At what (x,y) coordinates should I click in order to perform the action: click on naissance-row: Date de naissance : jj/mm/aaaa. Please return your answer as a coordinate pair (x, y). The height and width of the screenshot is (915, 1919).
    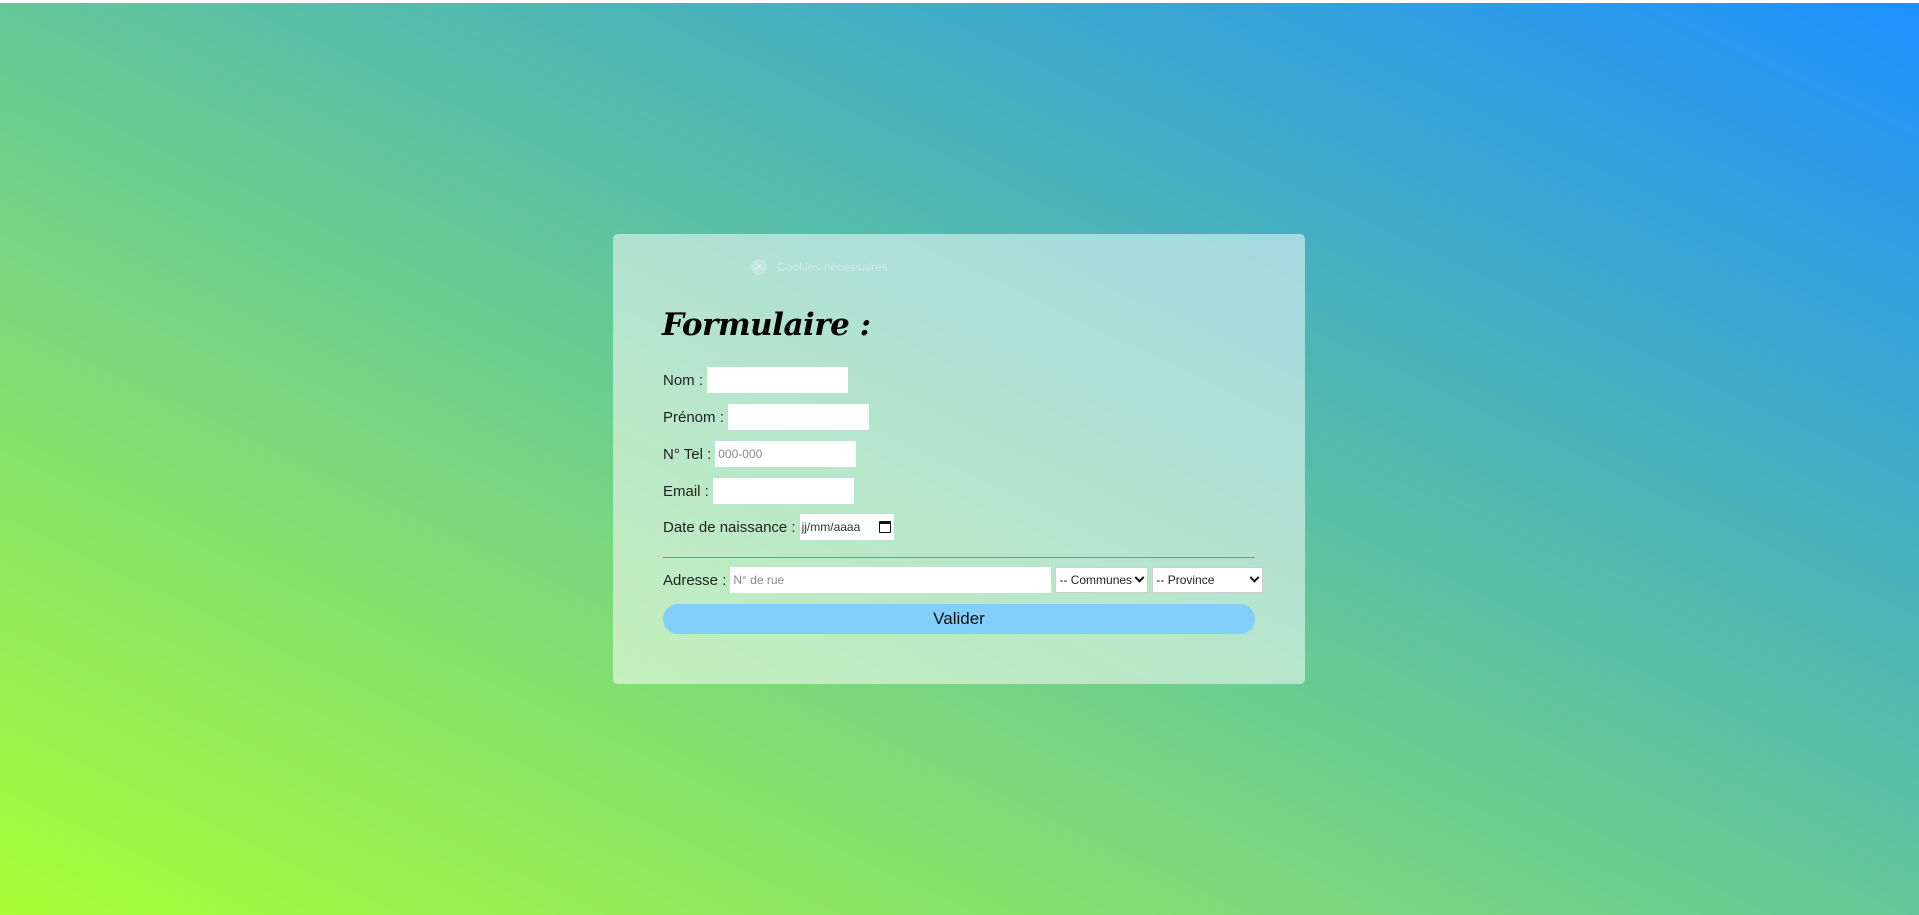
    Looking at the image, I should click on (778, 527).